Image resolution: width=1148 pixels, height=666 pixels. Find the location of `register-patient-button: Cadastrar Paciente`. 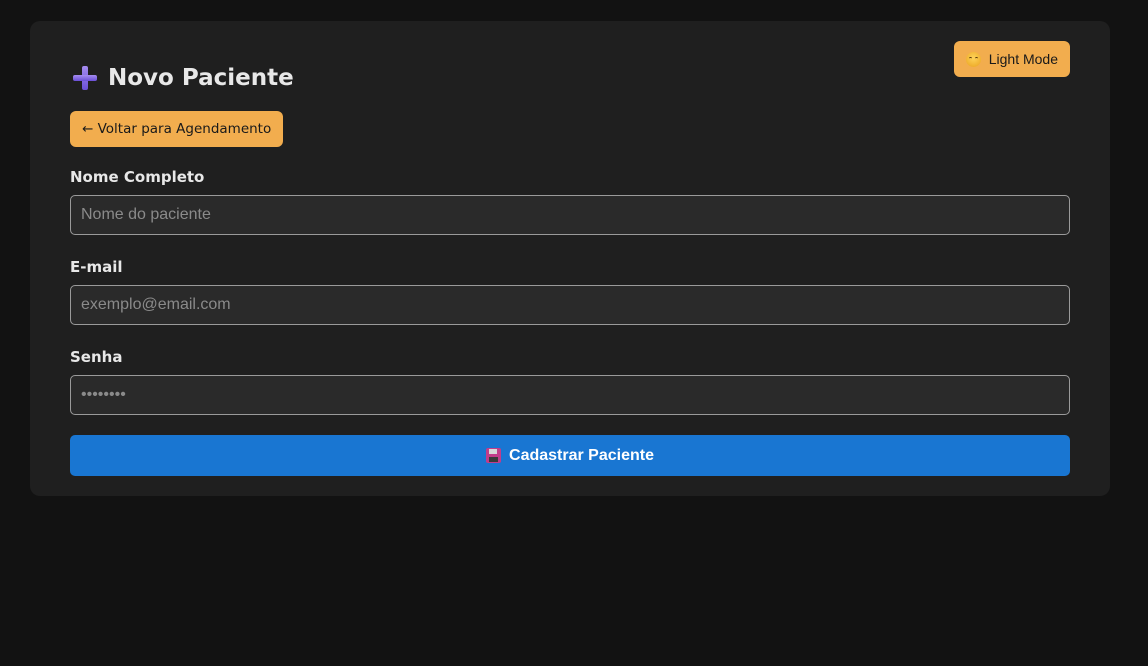

register-patient-button: Cadastrar Paciente is located at coordinates (570, 455).